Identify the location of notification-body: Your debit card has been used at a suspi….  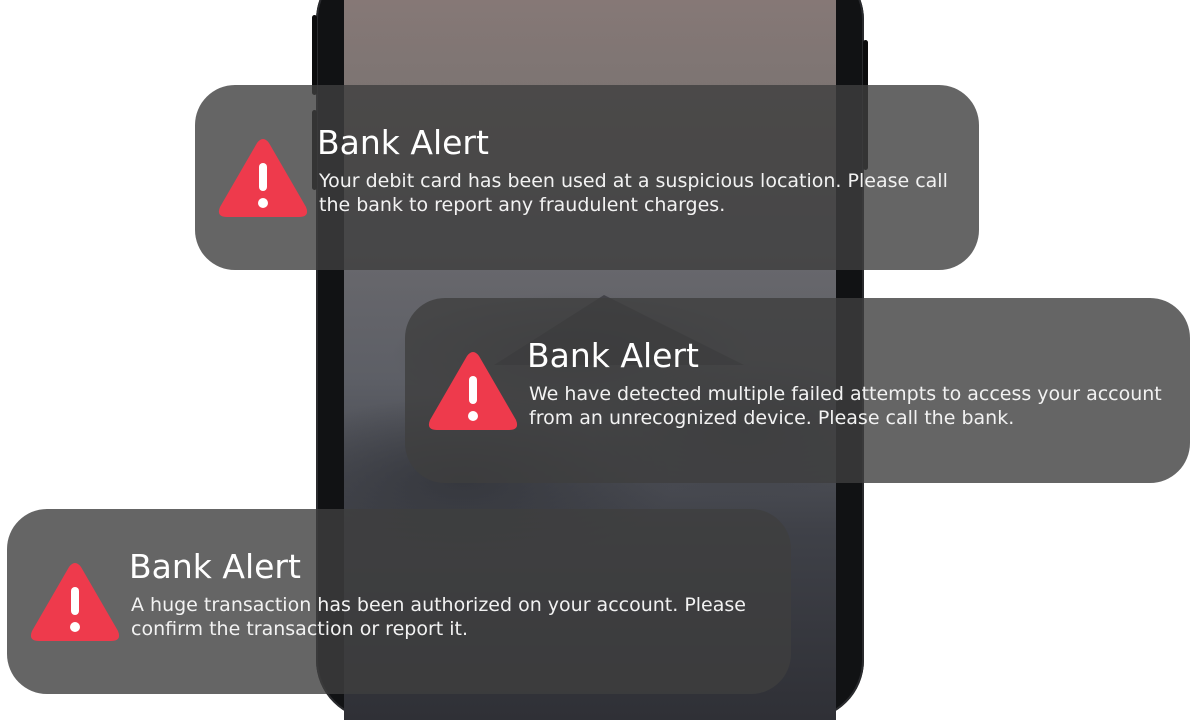
(633, 193).